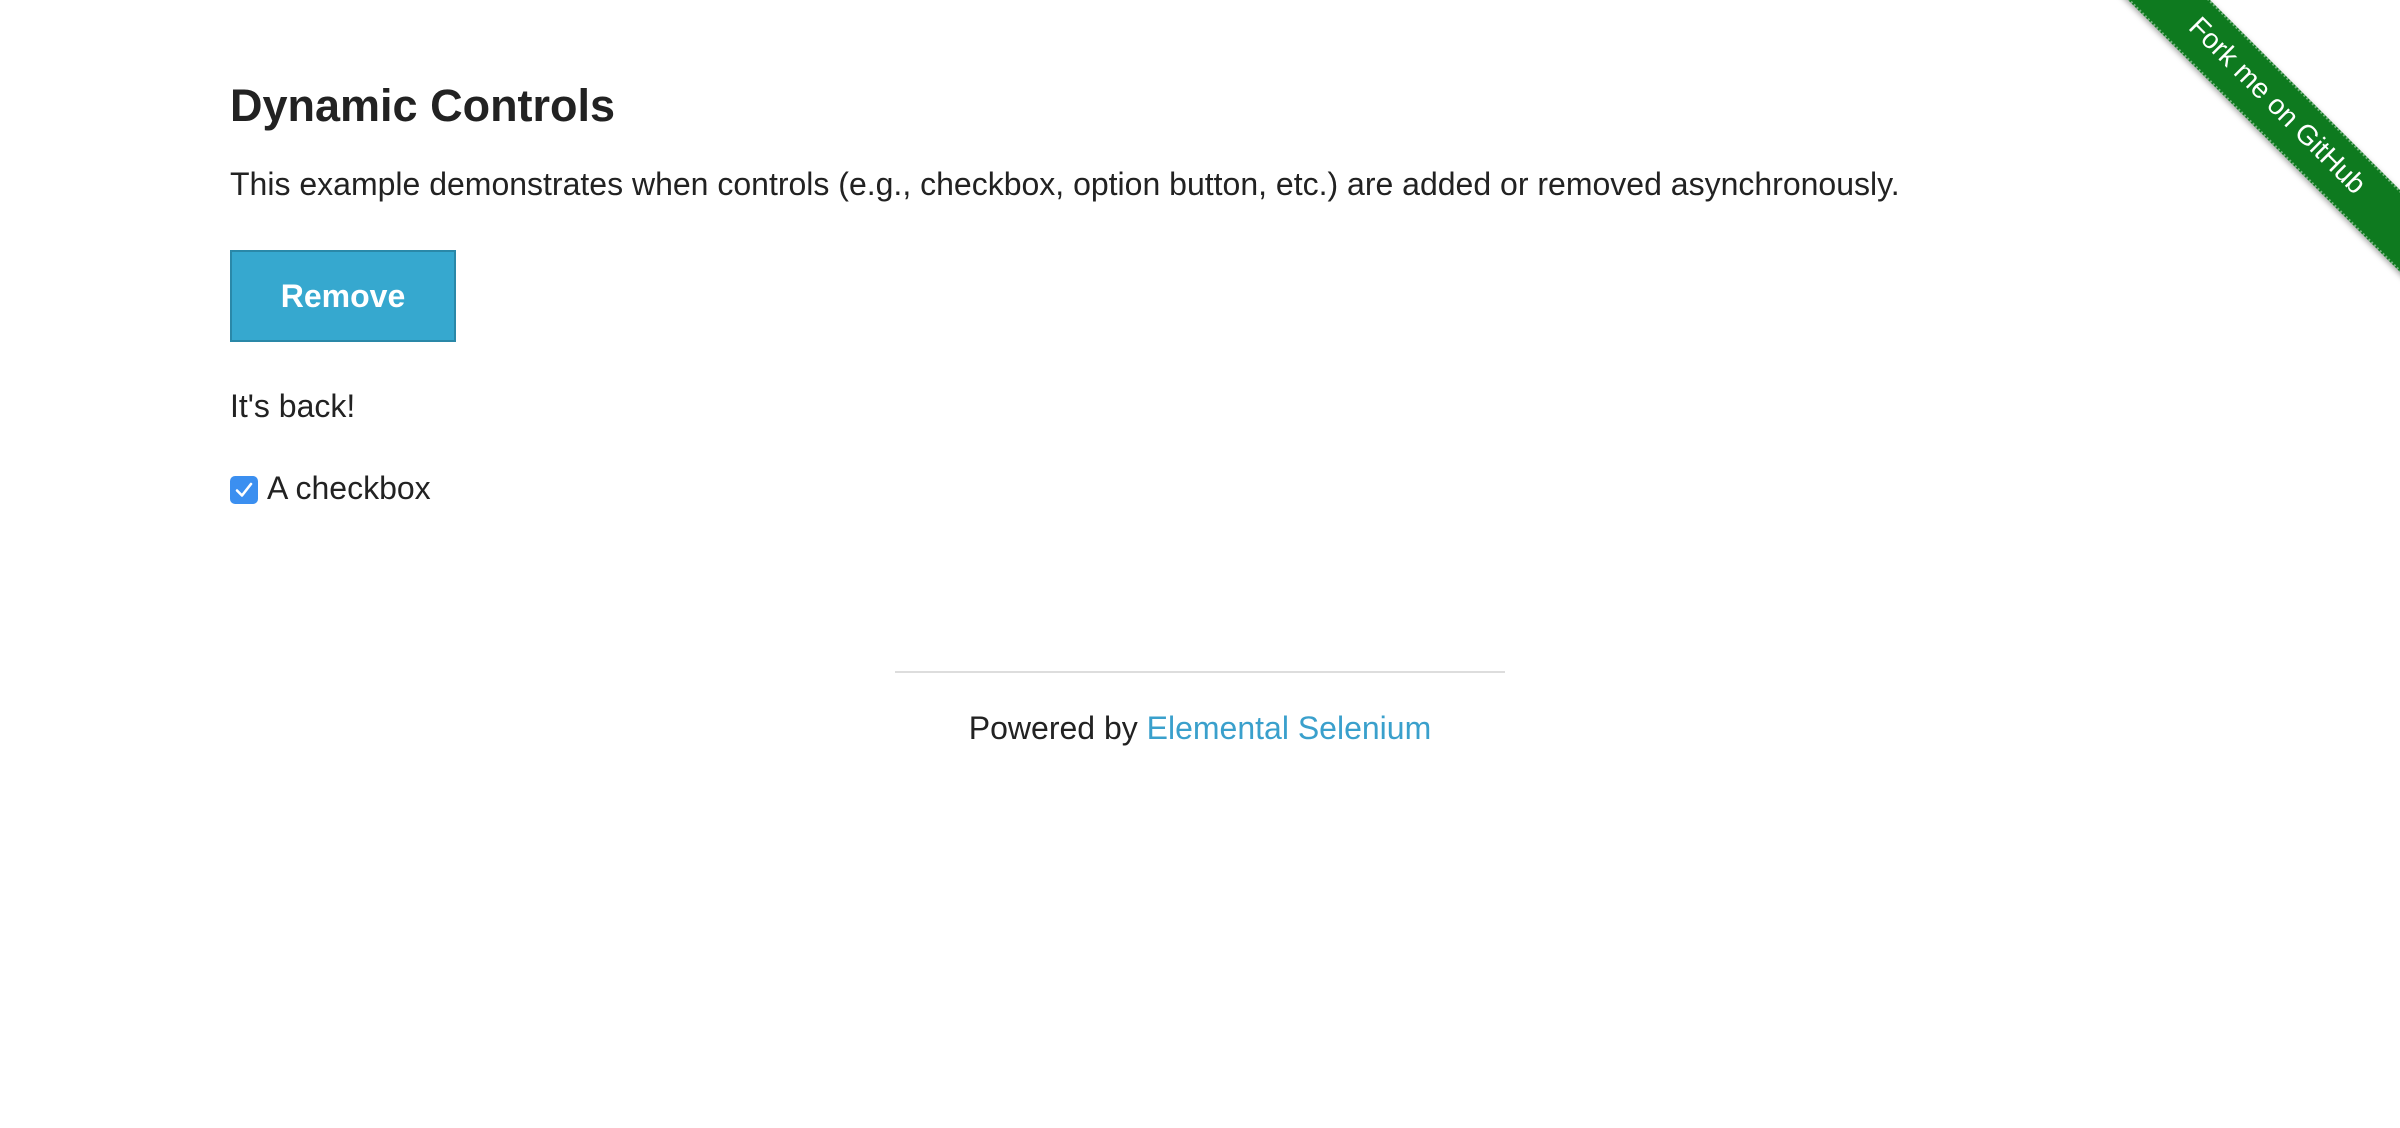  Describe the element at coordinates (1057, 728) in the screenshot. I see `footer-prefix: Powered by` at that location.